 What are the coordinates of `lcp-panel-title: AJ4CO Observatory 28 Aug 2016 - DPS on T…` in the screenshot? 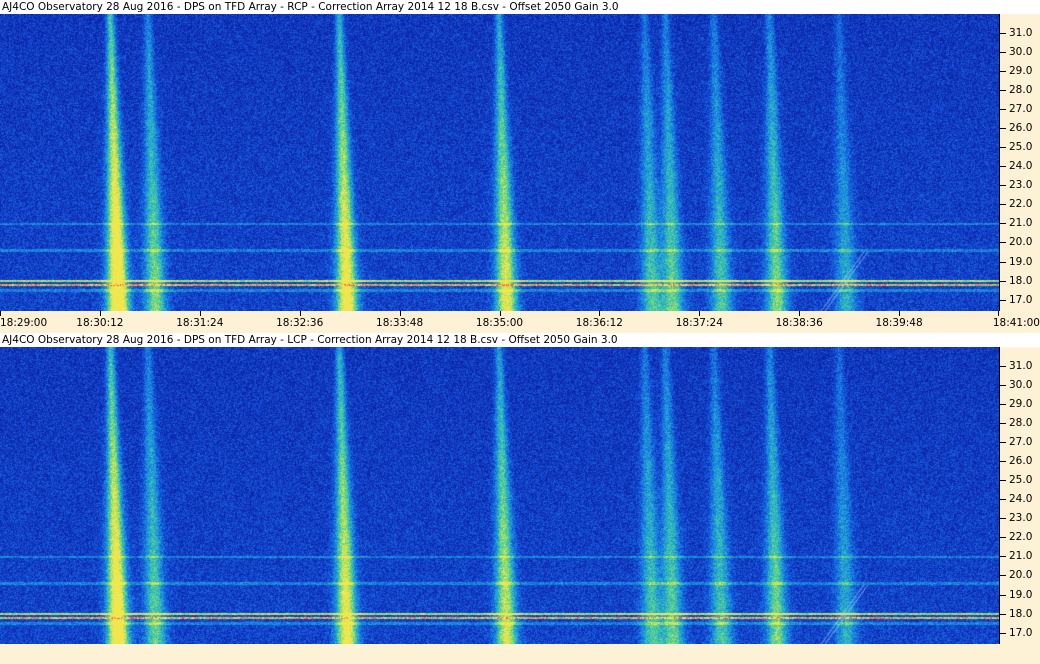 It's located at (520, 340).